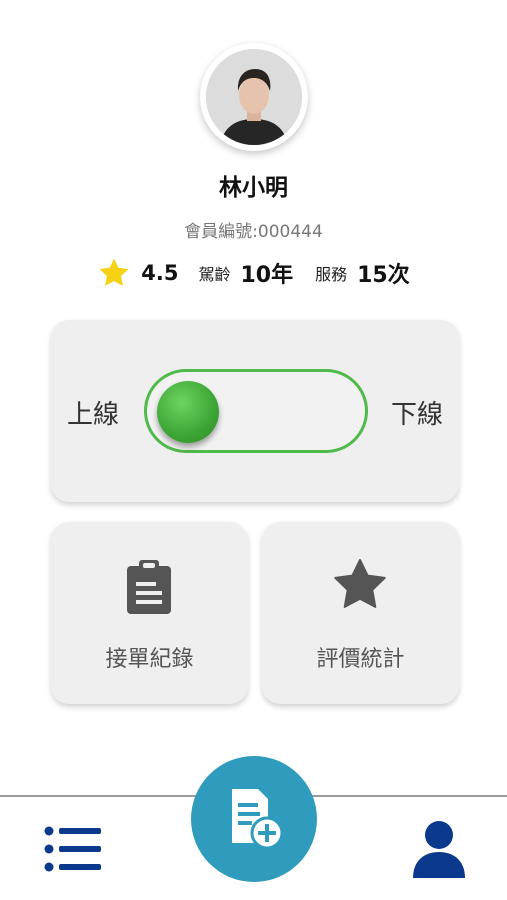 The width and height of the screenshot is (507, 900). What do you see at coordinates (160, 273) in the screenshot?
I see `rating-value: 4.5` at bounding box center [160, 273].